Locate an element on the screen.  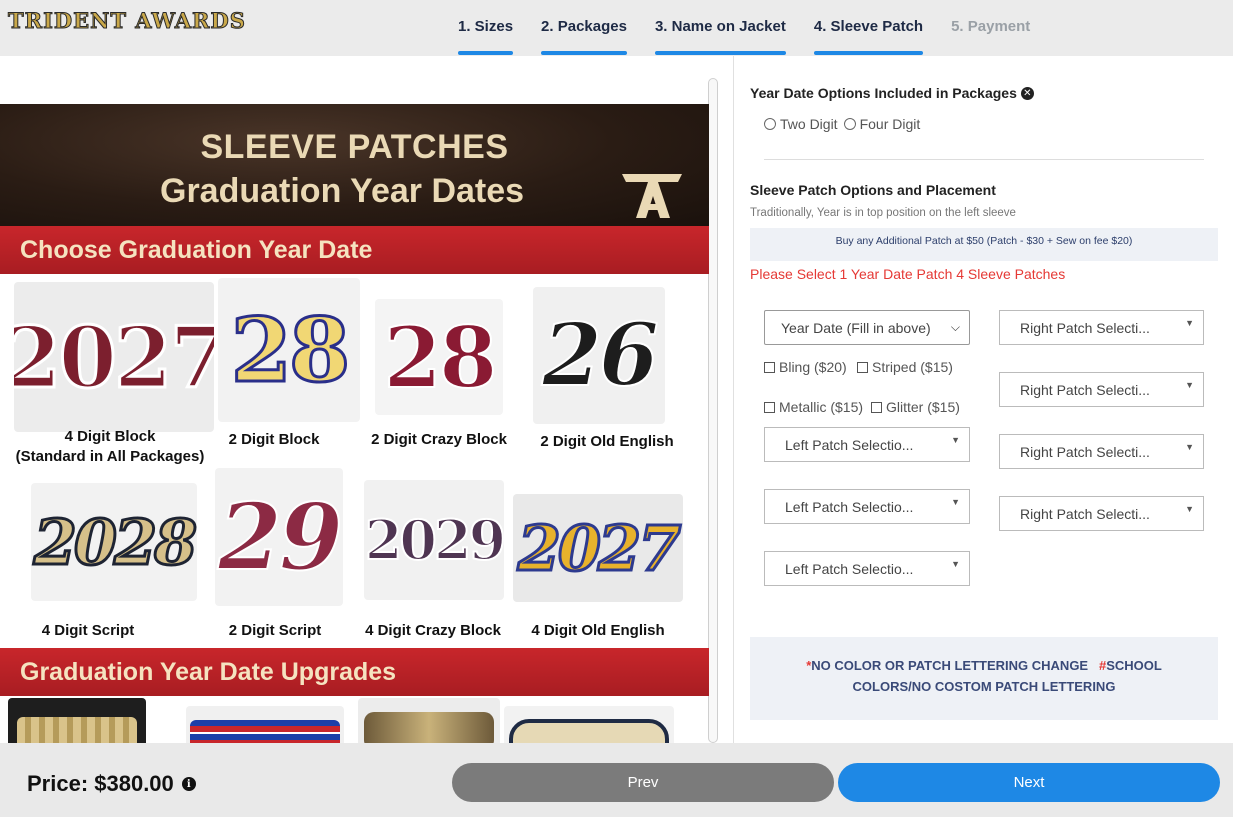
right-patch-select-2: Right Patch Selecti... ▼ is located at coordinates (1101, 389).